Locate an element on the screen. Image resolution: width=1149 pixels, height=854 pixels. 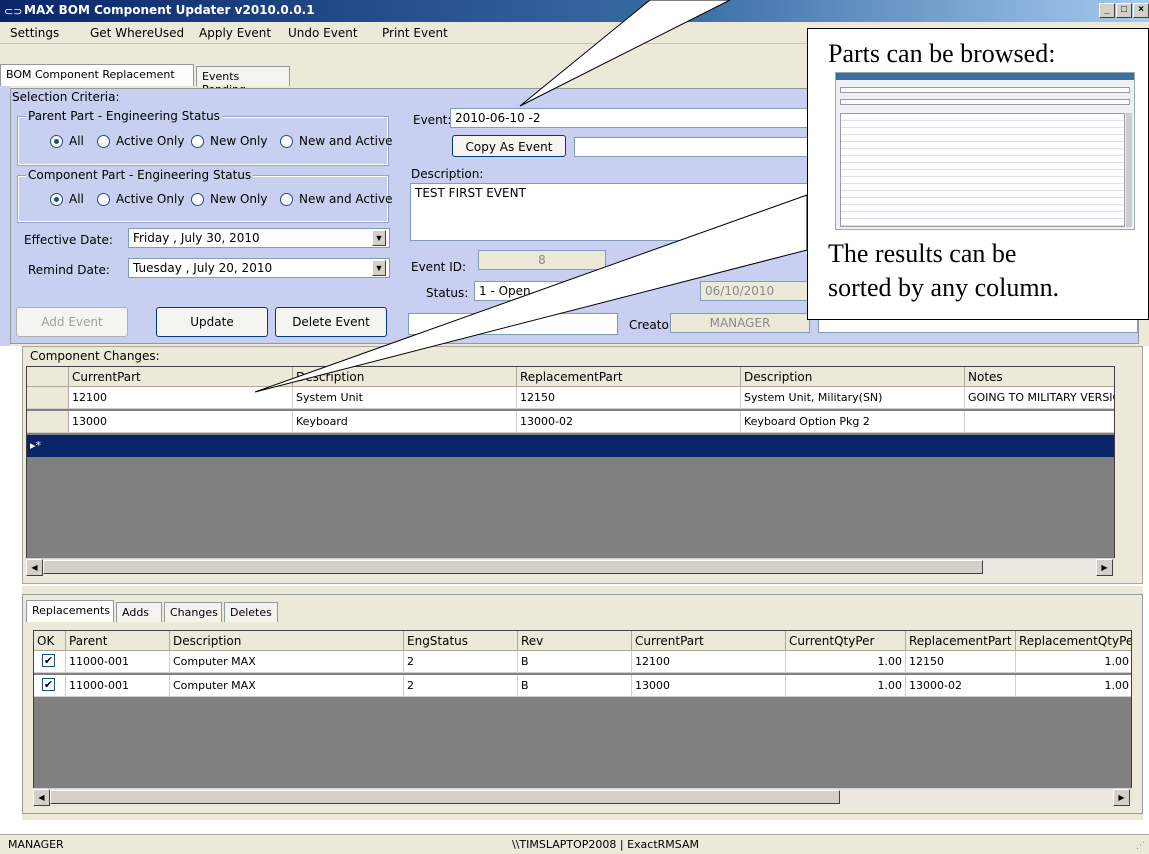
cell-currentpart: 12100 is located at coordinates (709, 662).